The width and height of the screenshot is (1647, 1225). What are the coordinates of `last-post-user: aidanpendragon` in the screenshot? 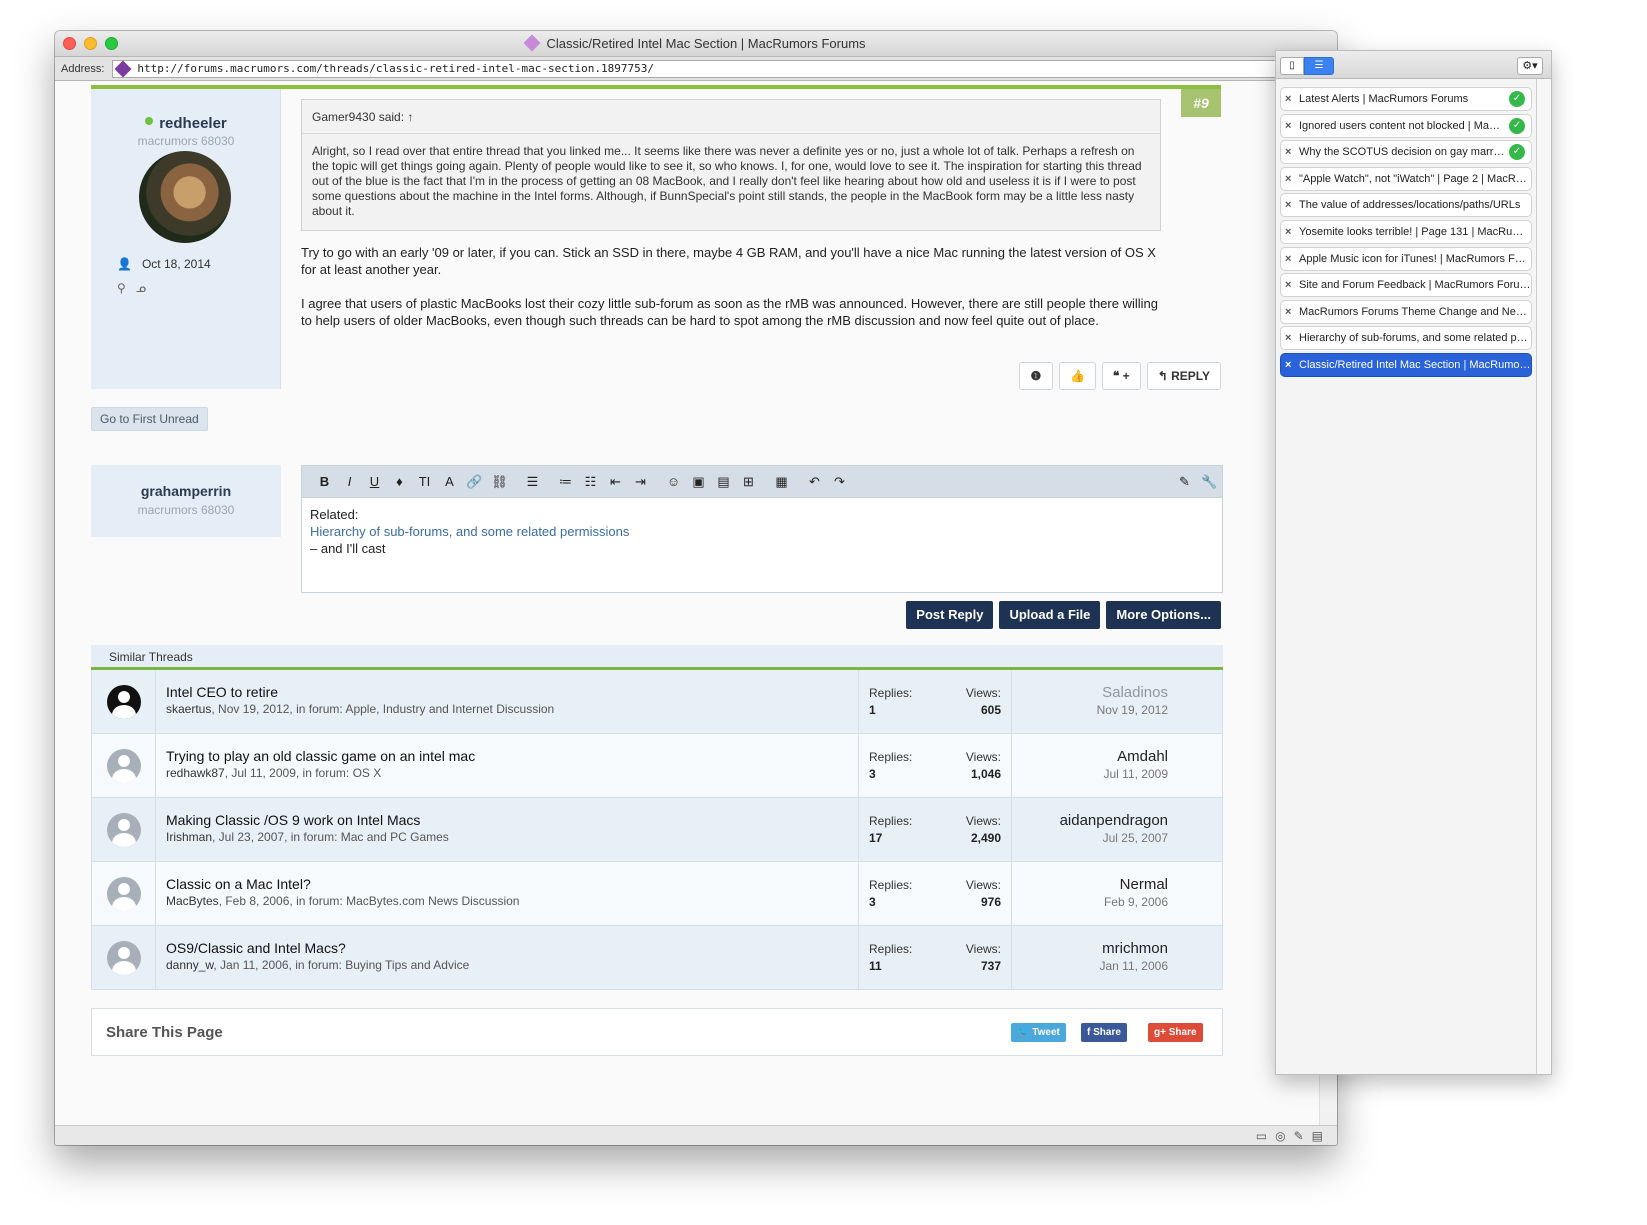 It's located at (1090, 820).